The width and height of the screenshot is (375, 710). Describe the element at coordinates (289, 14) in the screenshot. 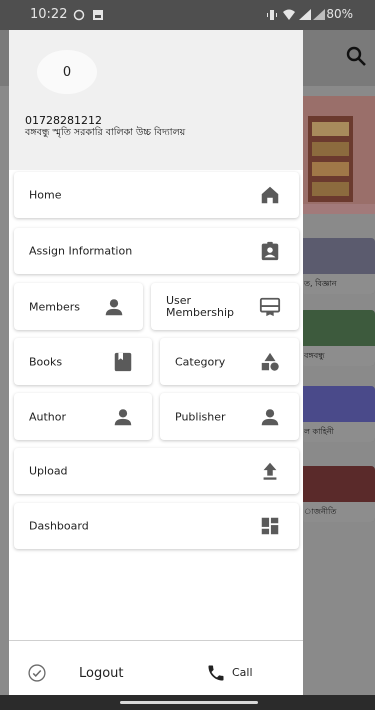

I see `wifi-icon` at that location.